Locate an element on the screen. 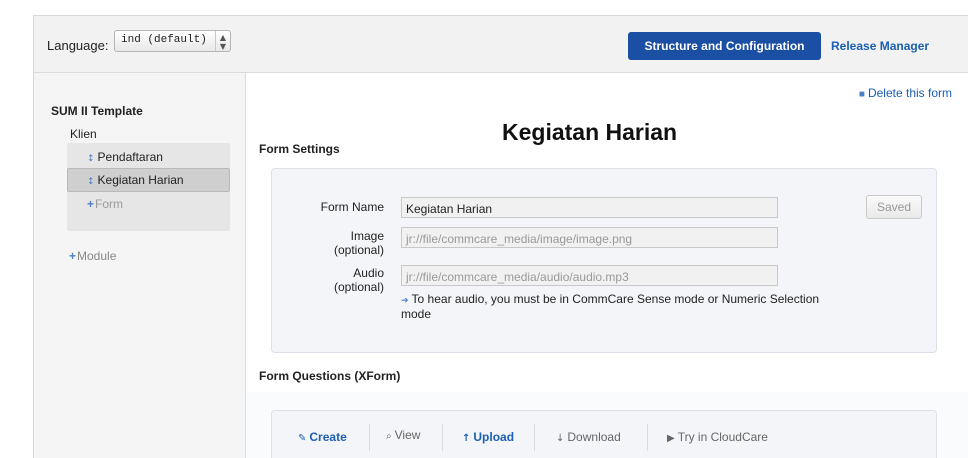 The height and width of the screenshot is (458, 968). add-module-button: +Module is located at coordinates (92, 256).